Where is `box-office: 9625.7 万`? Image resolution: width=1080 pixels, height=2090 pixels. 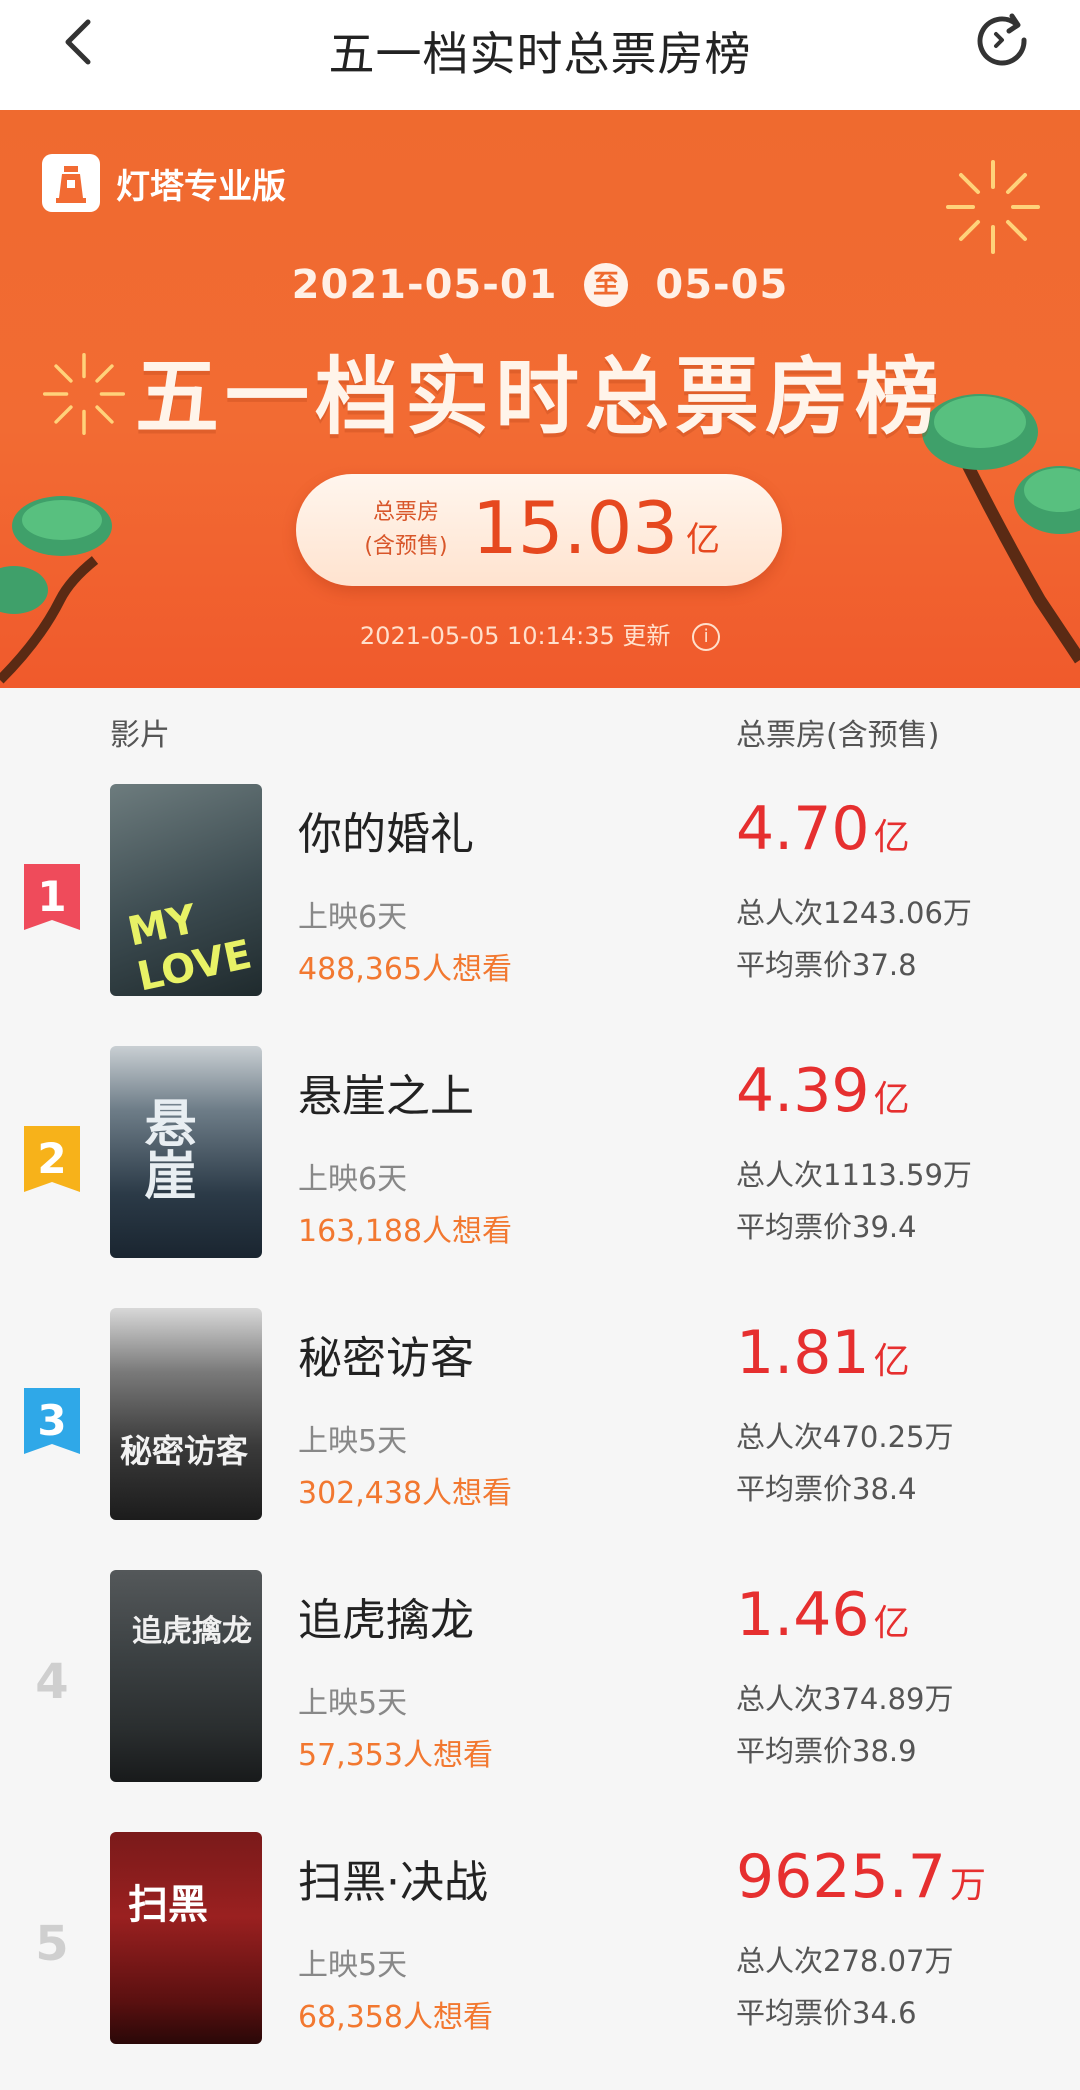 box-office: 9625.7 万 is located at coordinates (861, 1877).